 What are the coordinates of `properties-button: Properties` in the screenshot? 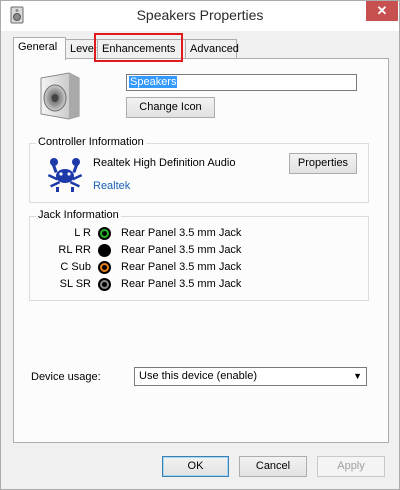 It's located at (323, 163).